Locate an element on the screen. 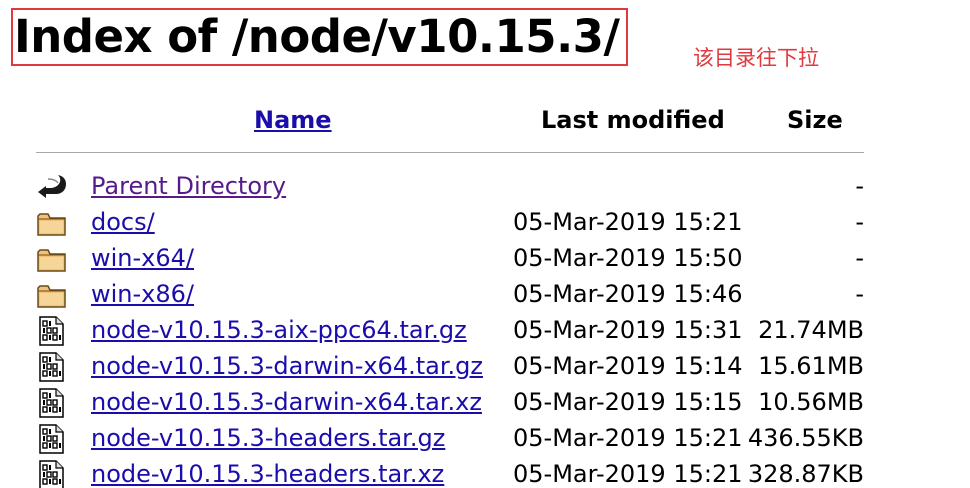 This screenshot has width=970, height=488. last-modified-cell: 05-Mar-2019 15:50 is located at coordinates (628, 258).